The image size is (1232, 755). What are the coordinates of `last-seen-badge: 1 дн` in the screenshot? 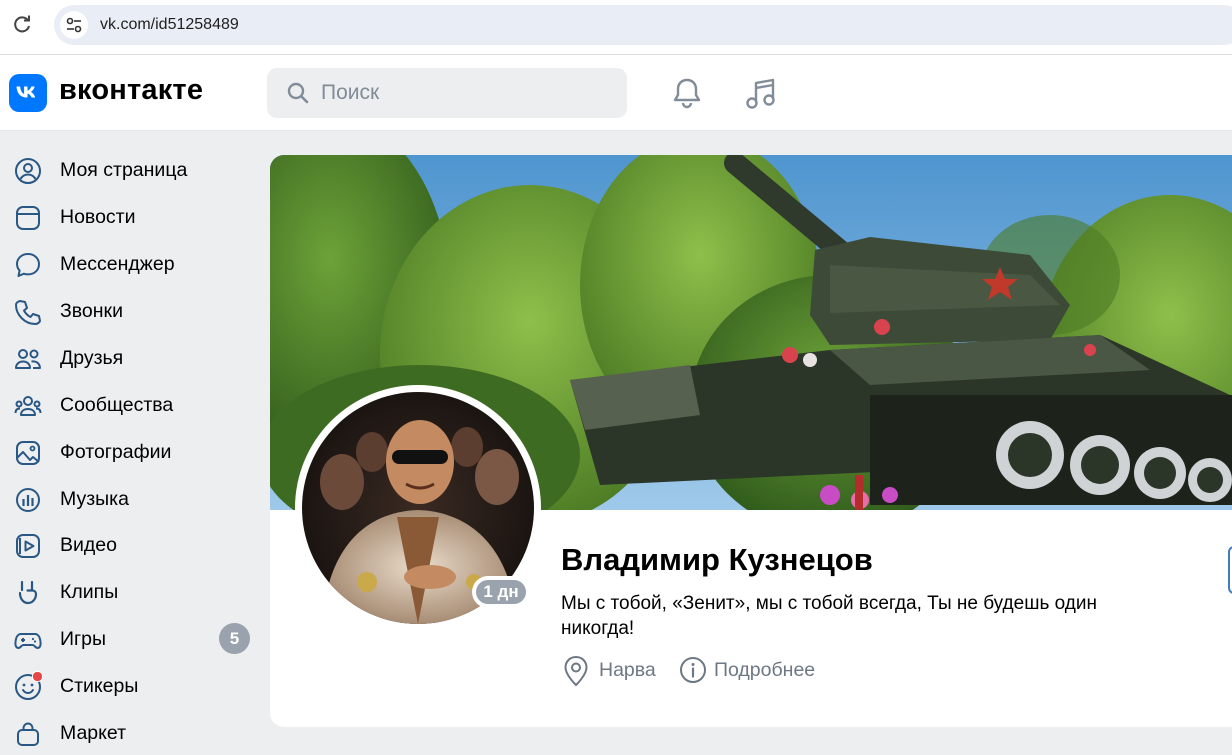 It's located at (501, 592).